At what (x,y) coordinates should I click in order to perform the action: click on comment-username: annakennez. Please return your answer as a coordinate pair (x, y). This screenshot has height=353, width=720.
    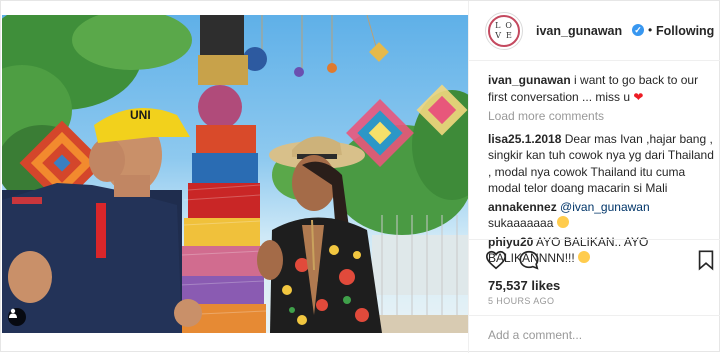
    Looking at the image, I should click on (522, 207).